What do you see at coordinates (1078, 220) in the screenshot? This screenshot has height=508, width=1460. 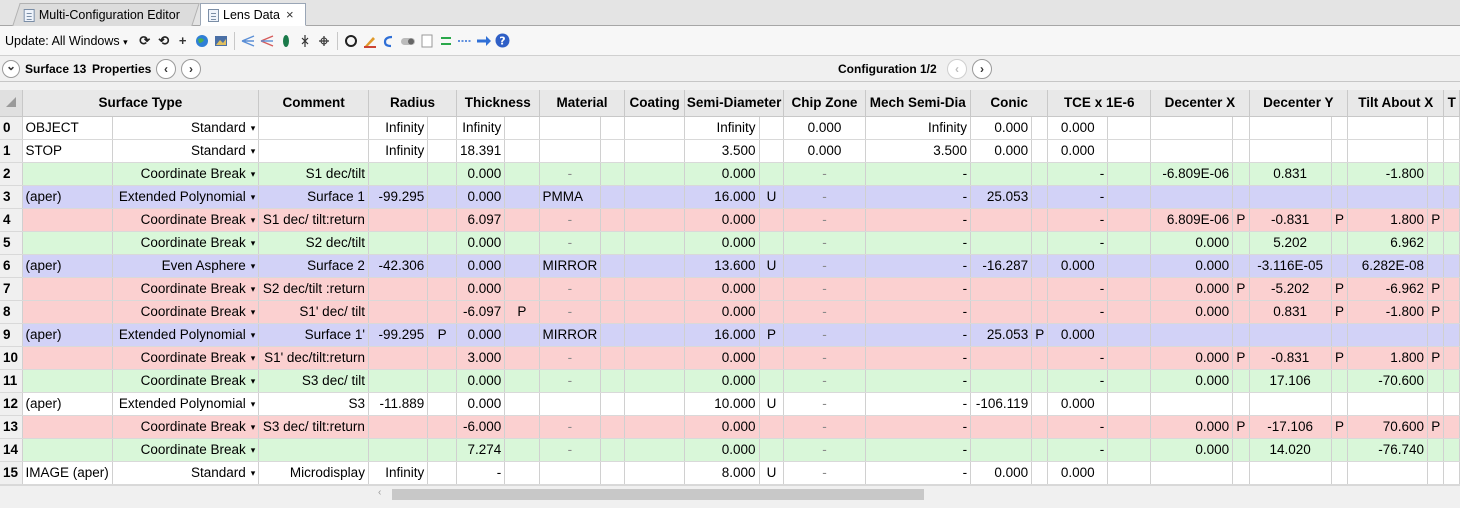 I see `tce-cell: -` at bounding box center [1078, 220].